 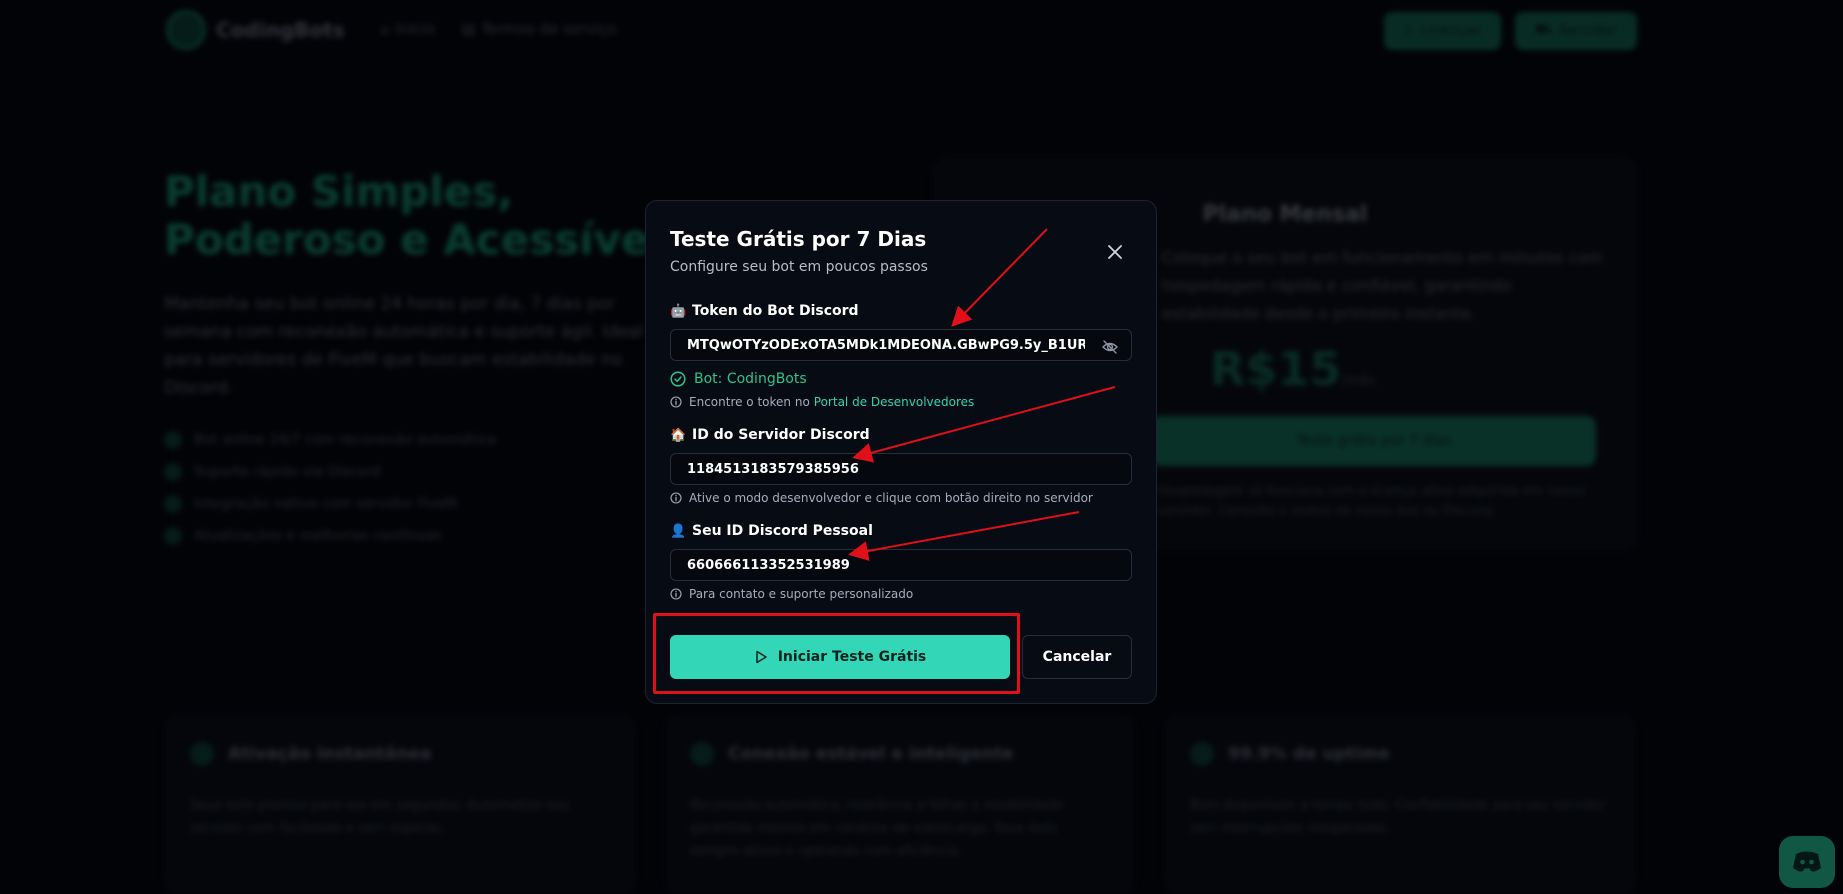 What do you see at coordinates (984, 424) in the screenshot?
I see `annotation-arrow-server` at bounding box center [984, 424].